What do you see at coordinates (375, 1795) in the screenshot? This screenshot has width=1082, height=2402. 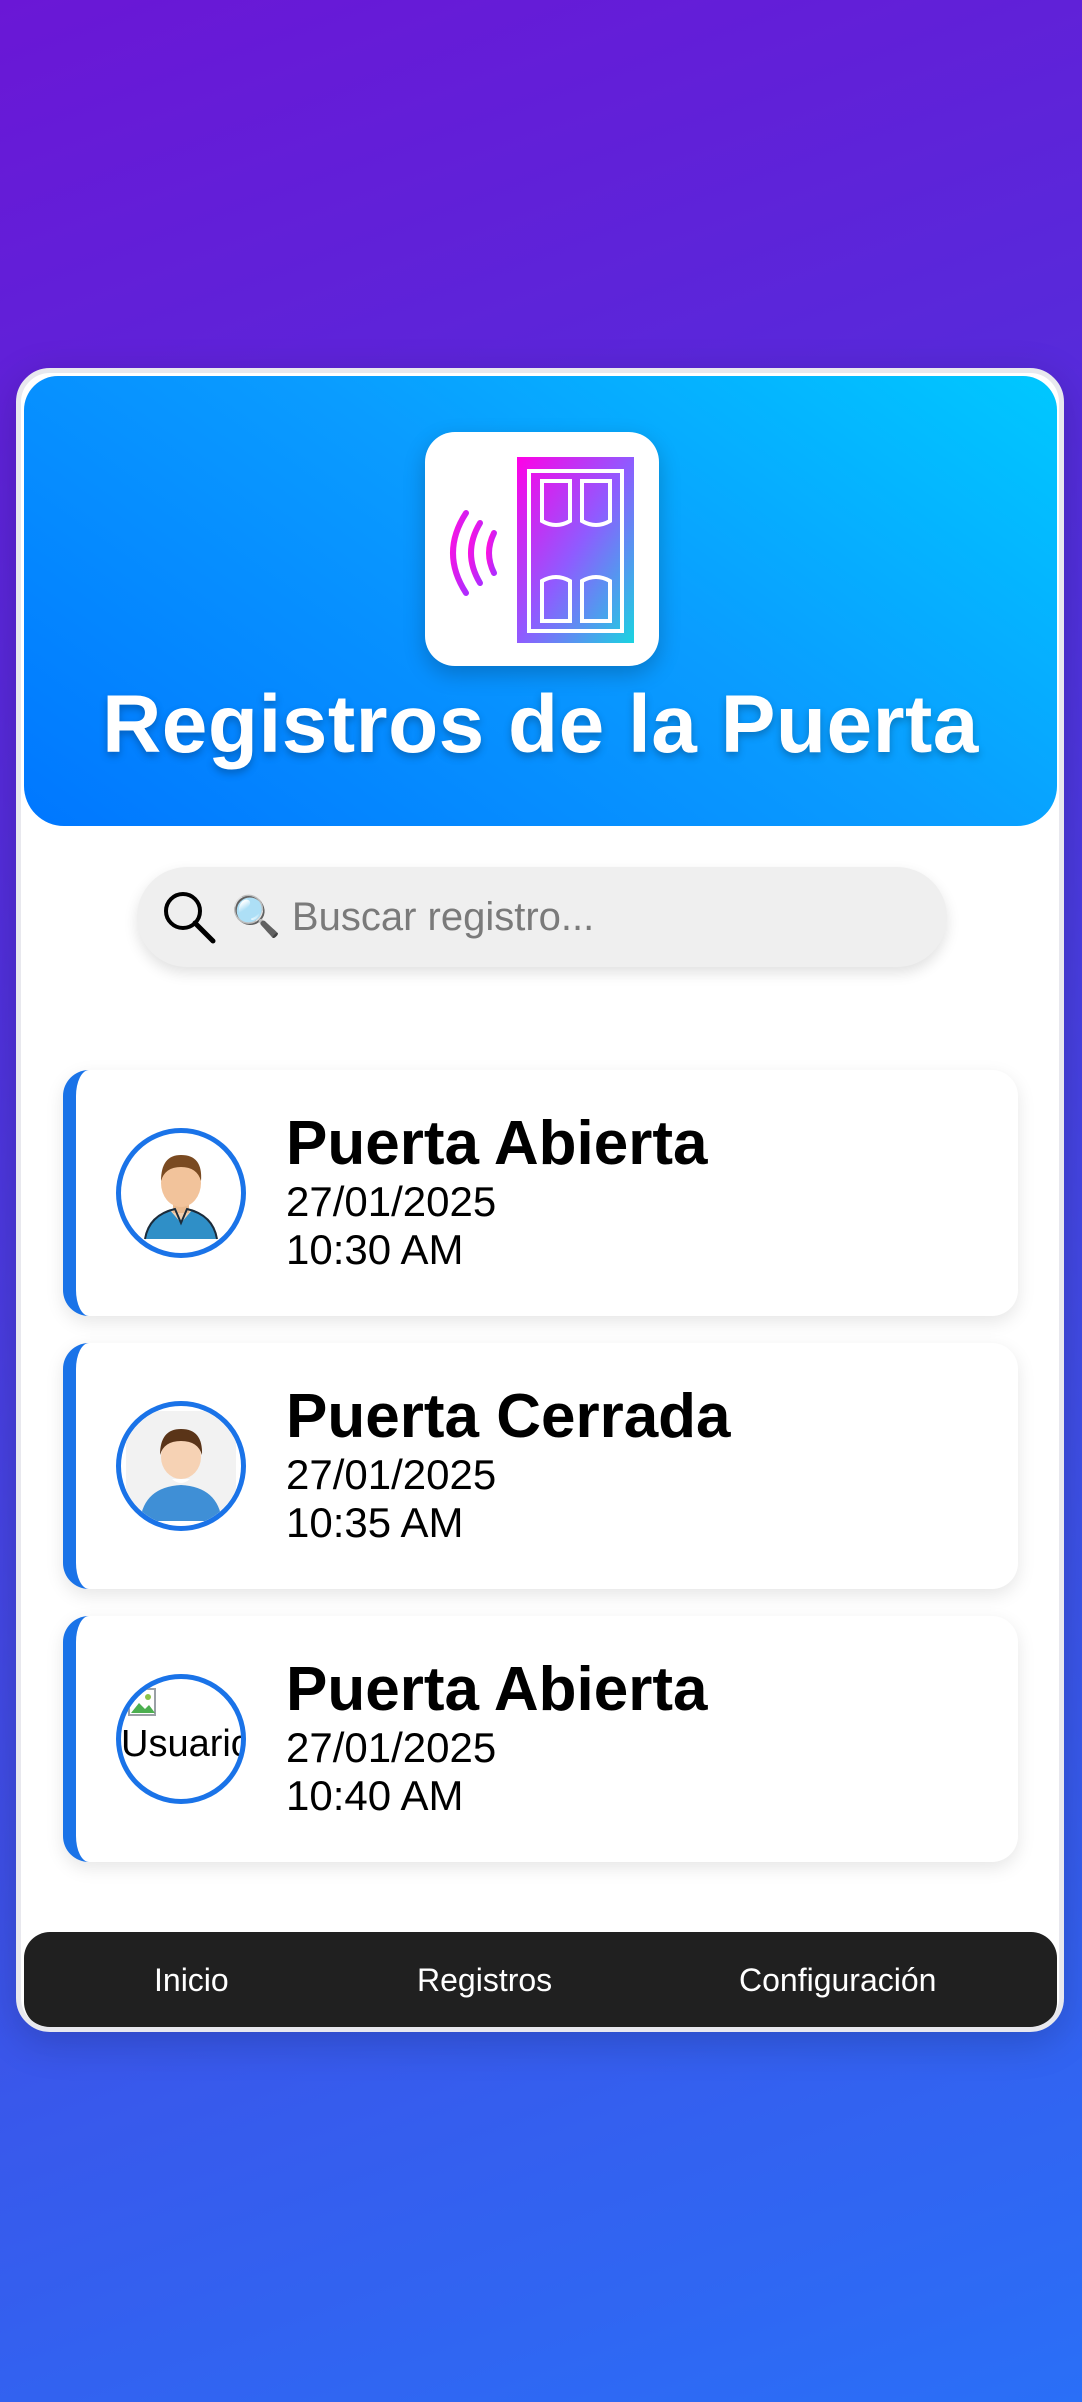 I see `record-time: 10:40 AM` at bounding box center [375, 1795].